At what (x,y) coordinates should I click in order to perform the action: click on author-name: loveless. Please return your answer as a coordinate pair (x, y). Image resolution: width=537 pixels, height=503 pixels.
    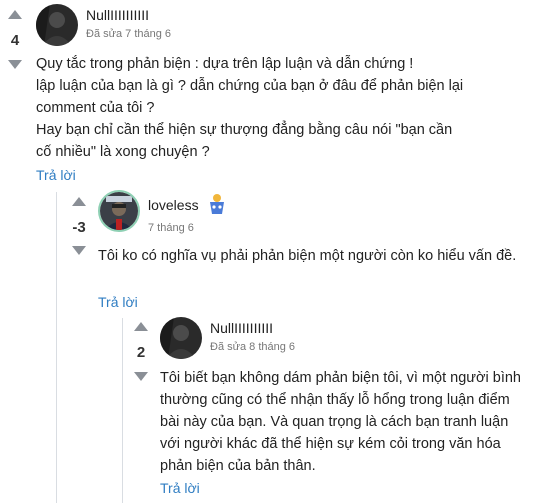
    Looking at the image, I should click on (173, 205).